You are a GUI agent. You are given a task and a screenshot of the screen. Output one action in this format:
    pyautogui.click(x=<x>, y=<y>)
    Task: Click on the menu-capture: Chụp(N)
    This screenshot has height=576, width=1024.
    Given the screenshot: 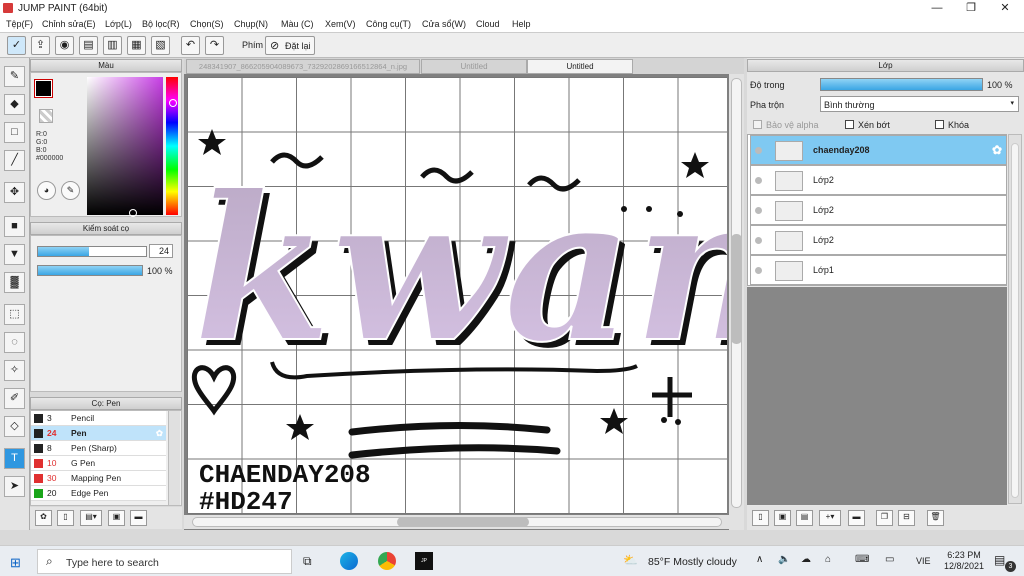 What is the action you would take?
    pyautogui.click(x=251, y=24)
    